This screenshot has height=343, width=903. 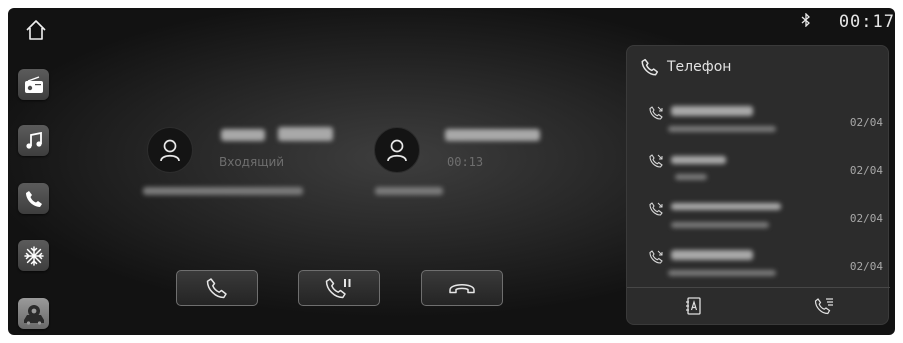 I want to click on radio-button, so click(x=33, y=84).